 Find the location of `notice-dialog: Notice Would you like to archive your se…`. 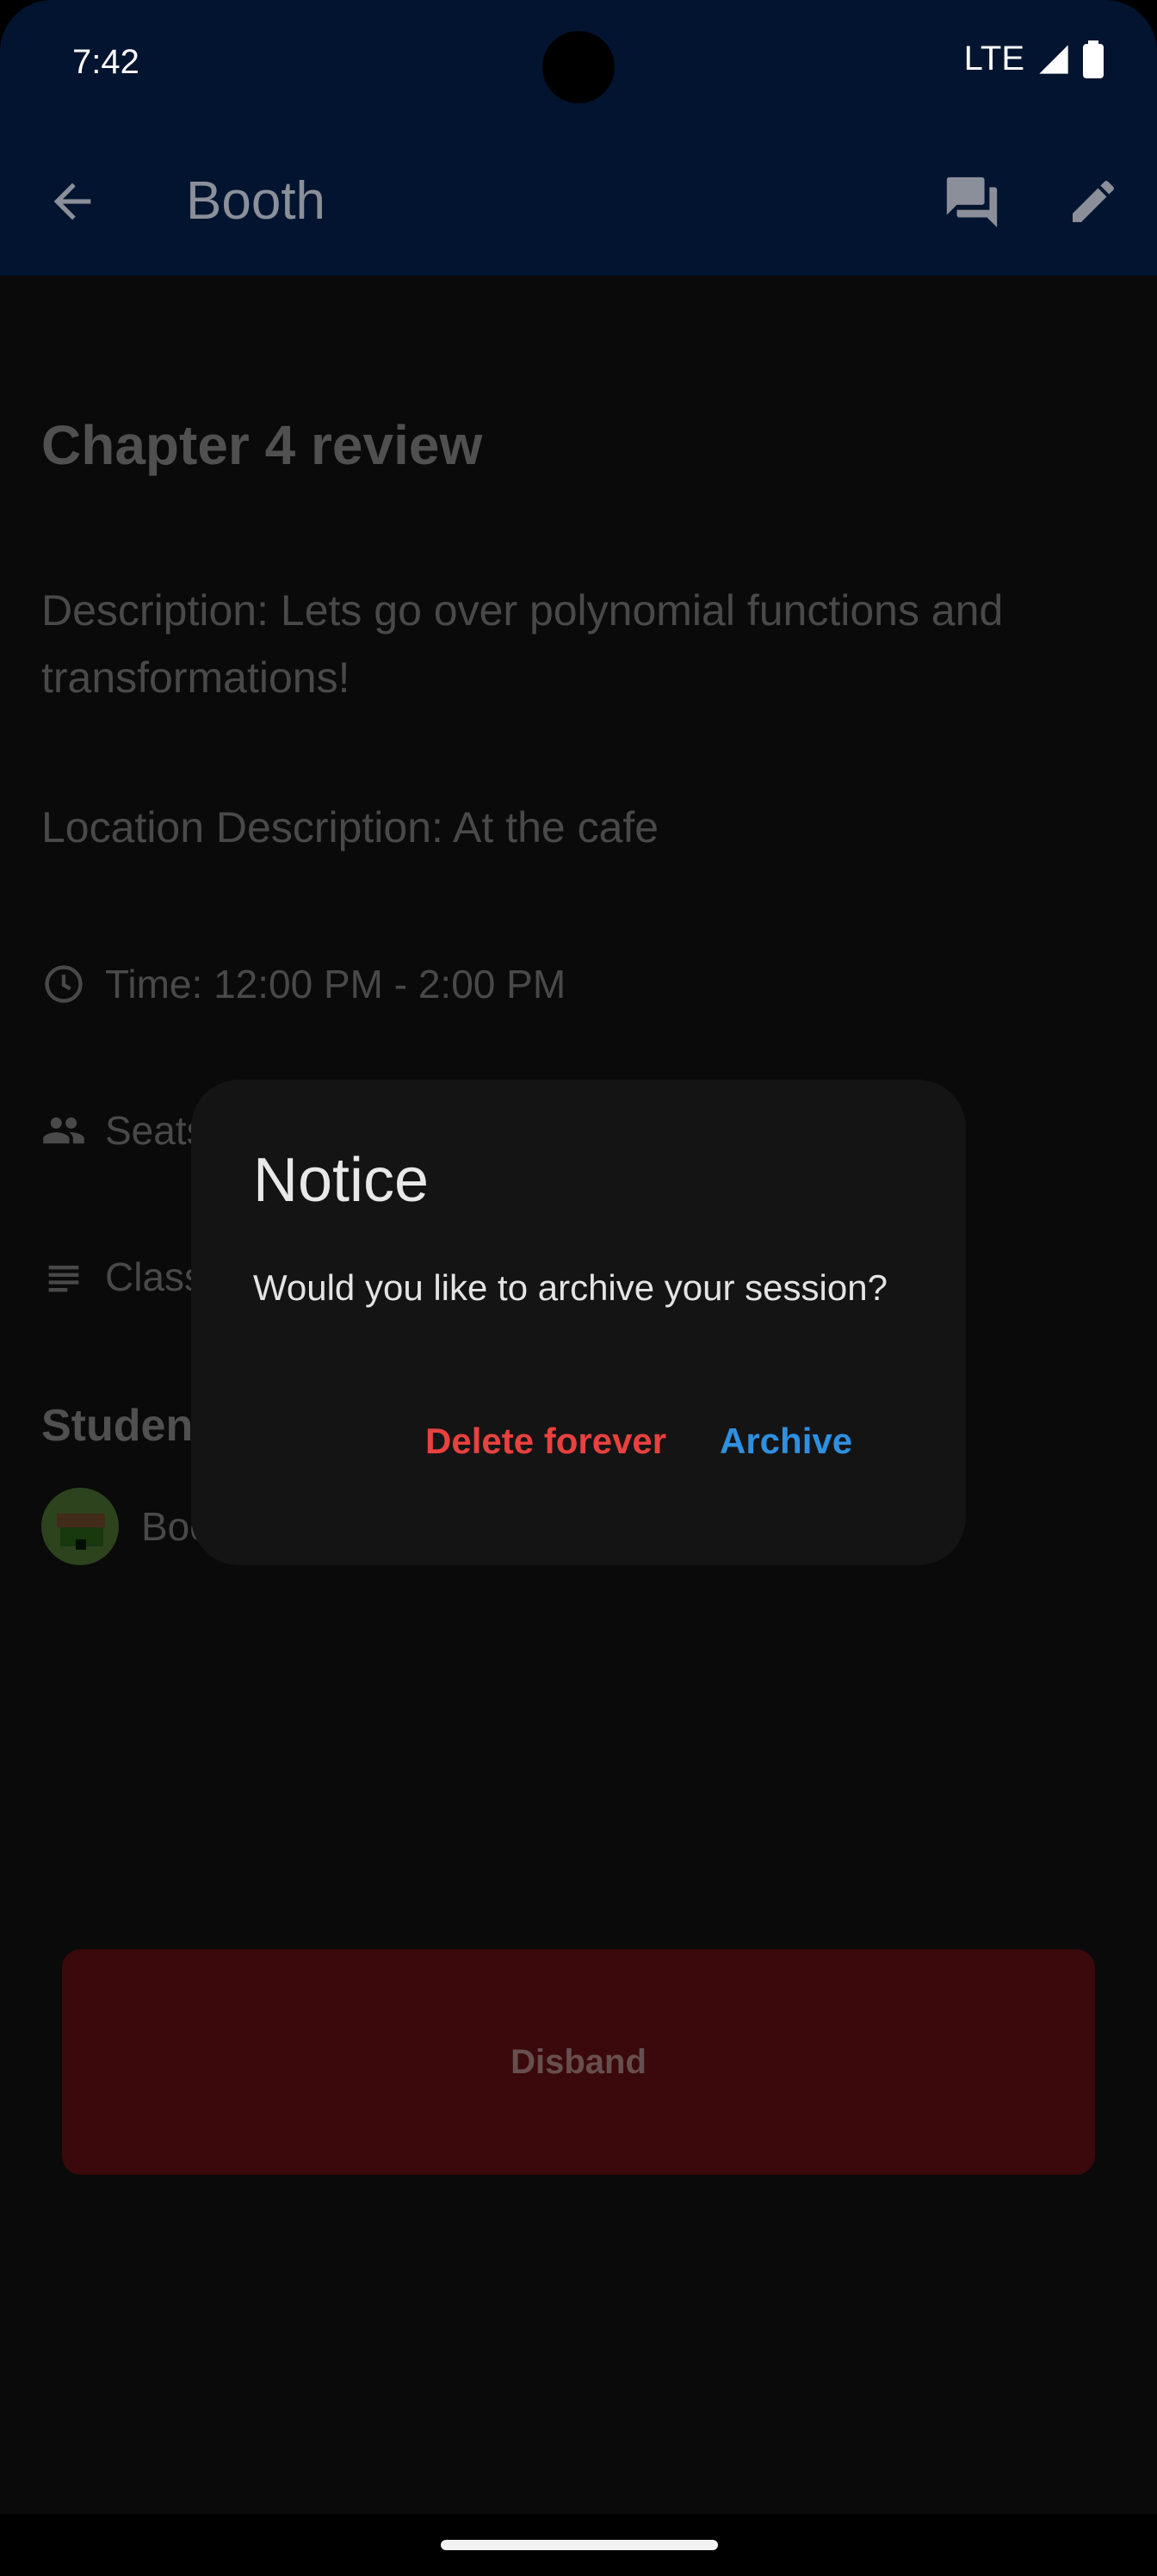

notice-dialog: Notice Would you like to archive your se… is located at coordinates (579, 1322).